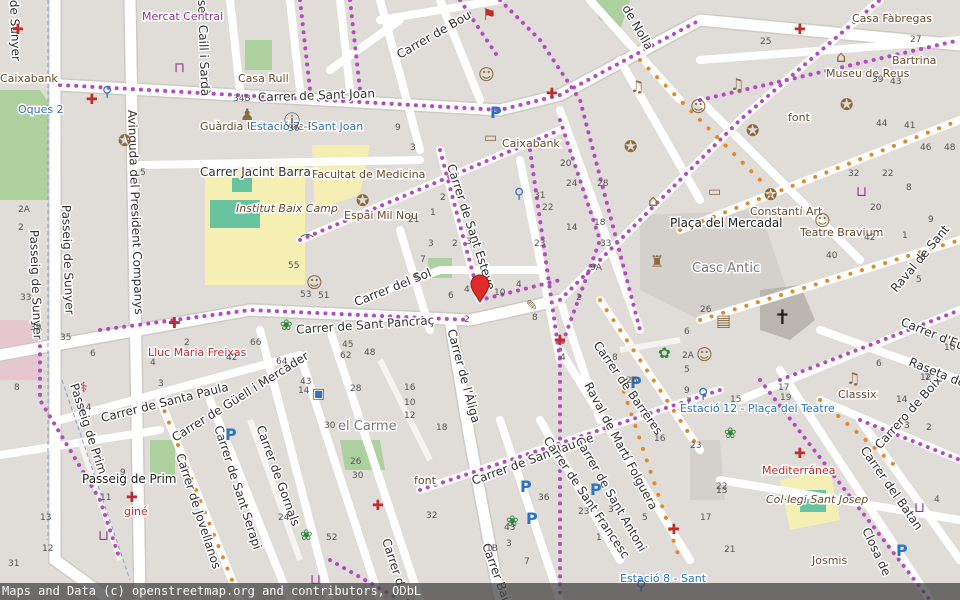 This screenshot has width=960, height=600. Describe the element at coordinates (368, 174) in the screenshot. I see `poi-facultat: Facultat de Medicina` at that location.